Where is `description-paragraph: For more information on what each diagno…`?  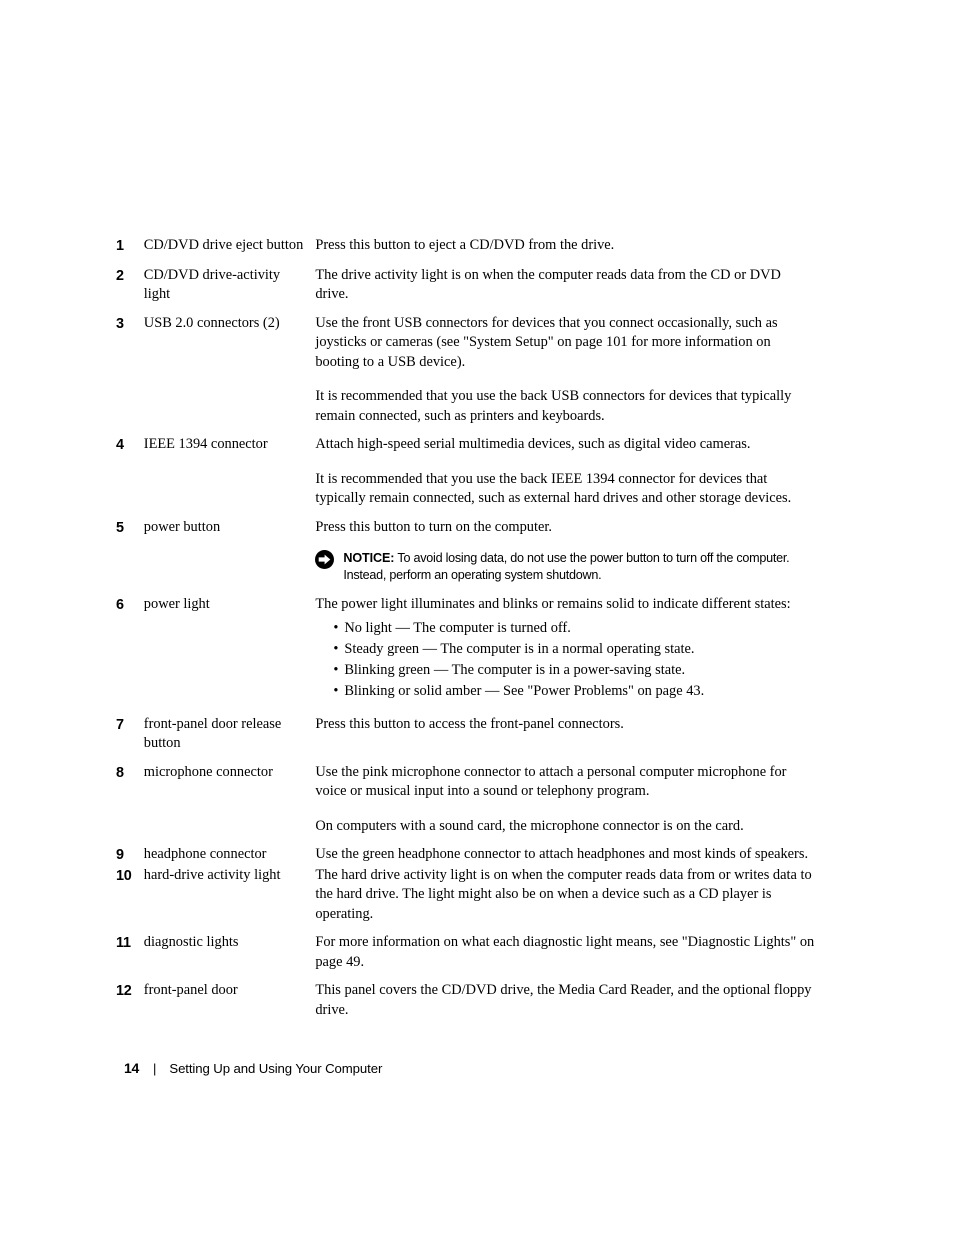 description-paragraph: For more information on what each diagno… is located at coordinates (565, 952).